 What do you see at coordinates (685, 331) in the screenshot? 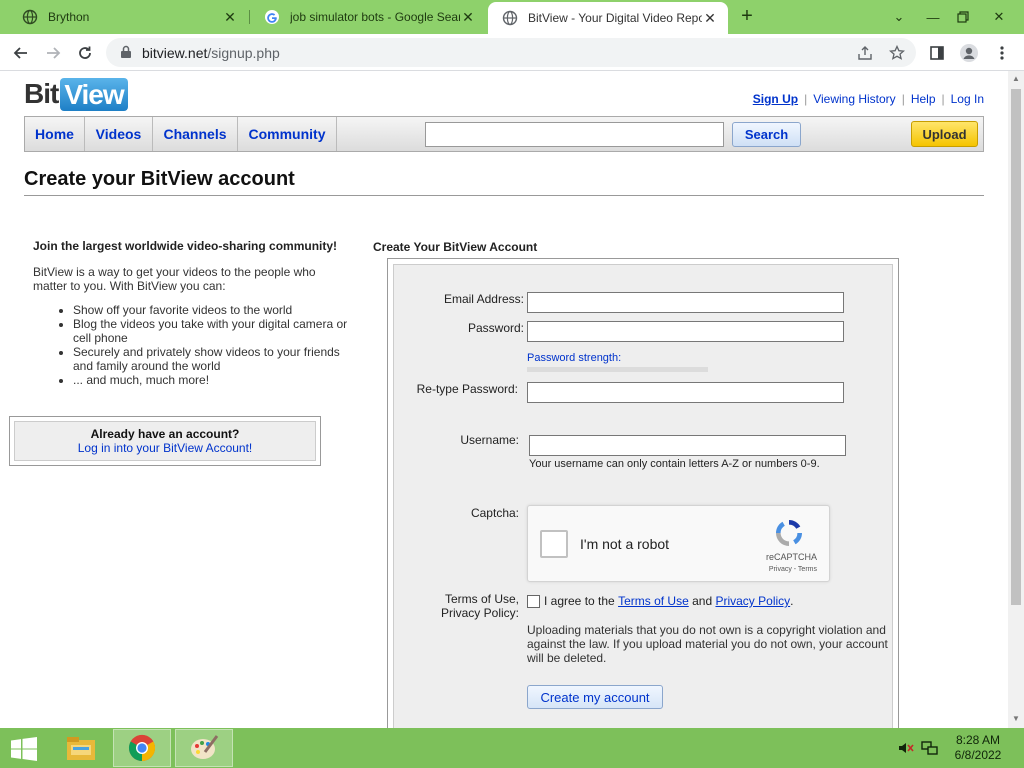
I see `password-field` at bounding box center [685, 331].